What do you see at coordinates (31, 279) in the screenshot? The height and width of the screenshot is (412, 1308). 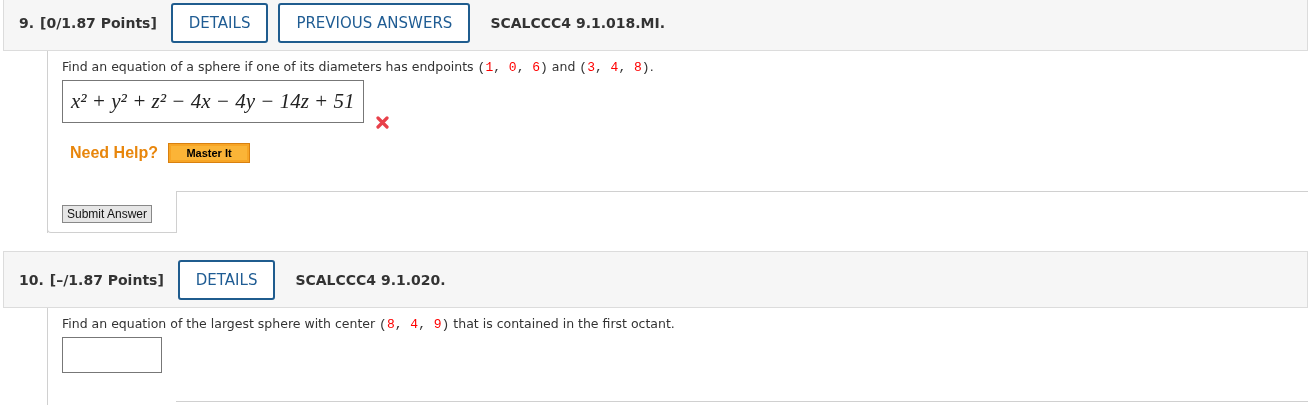 I see `question-number: 10.` at bounding box center [31, 279].